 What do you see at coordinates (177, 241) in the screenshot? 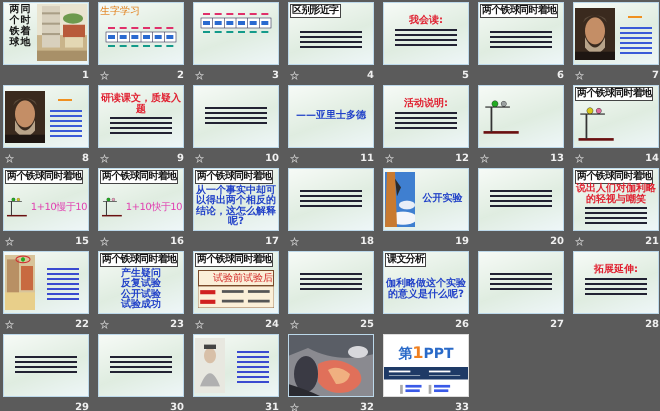
I see `slide-number: 16` at bounding box center [177, 241].